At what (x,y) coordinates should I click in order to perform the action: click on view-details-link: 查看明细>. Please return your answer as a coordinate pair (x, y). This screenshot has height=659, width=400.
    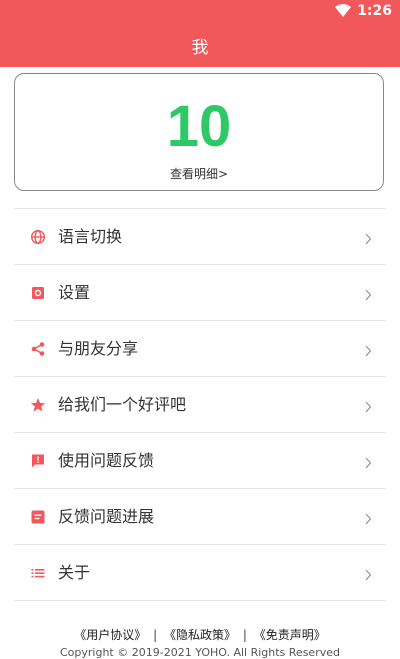
    Looking at the image, I should click on (199, 173).